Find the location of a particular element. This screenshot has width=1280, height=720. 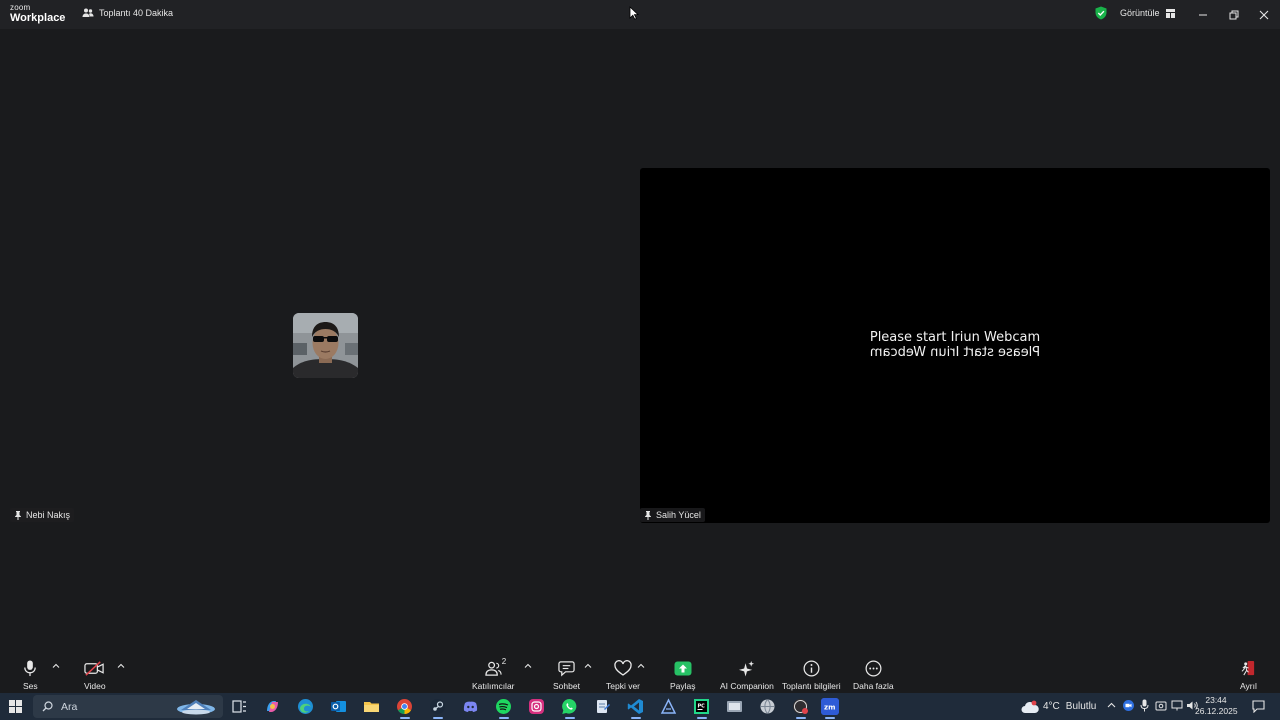

tray-overflow-chevron-icon is located at coordinates (1111, 705).